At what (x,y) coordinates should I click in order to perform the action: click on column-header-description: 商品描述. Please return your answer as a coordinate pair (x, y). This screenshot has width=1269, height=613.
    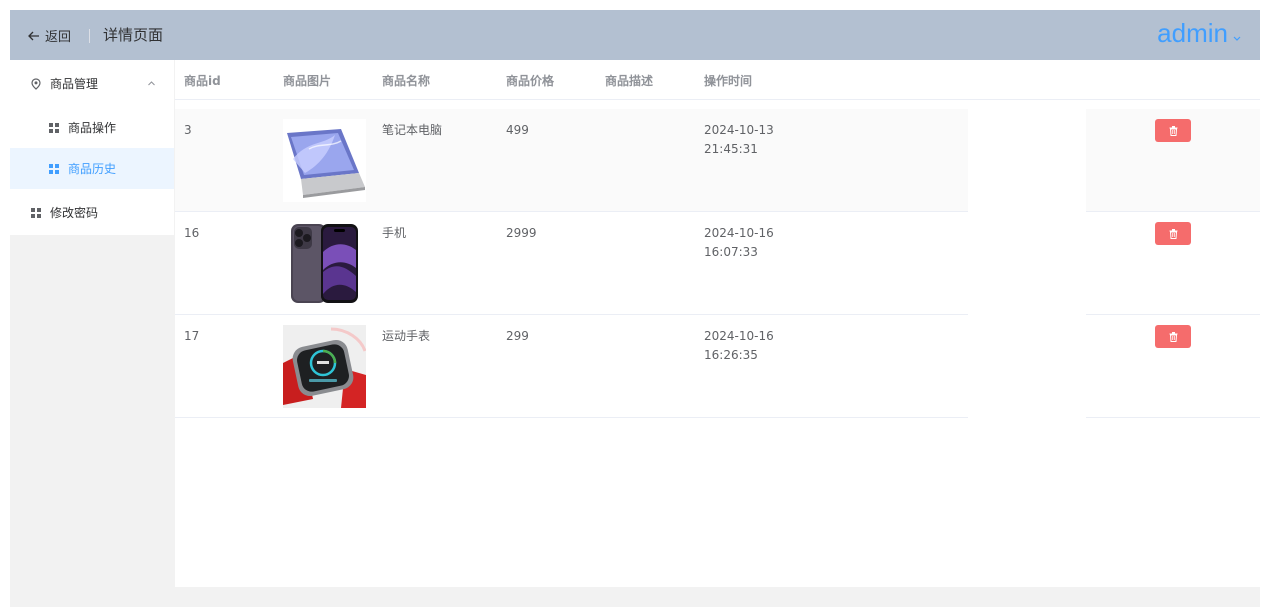
    Looking at the image, I should click on (629, 81).